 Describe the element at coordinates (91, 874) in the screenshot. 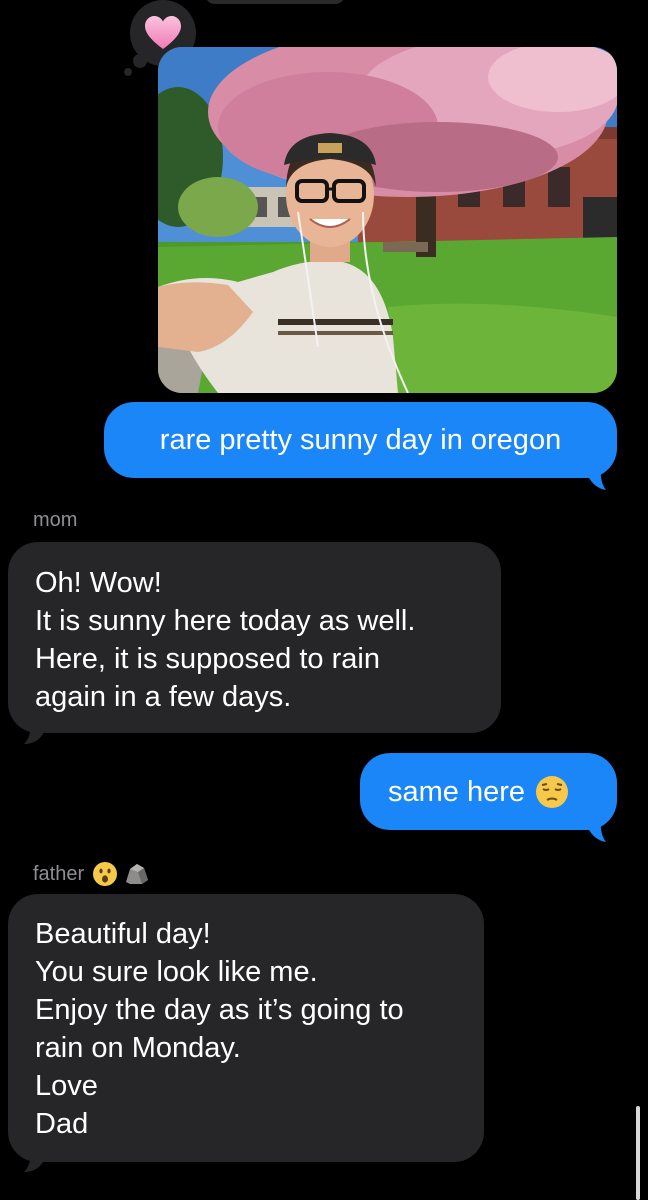

I see `sender-name-row: father` at that location.